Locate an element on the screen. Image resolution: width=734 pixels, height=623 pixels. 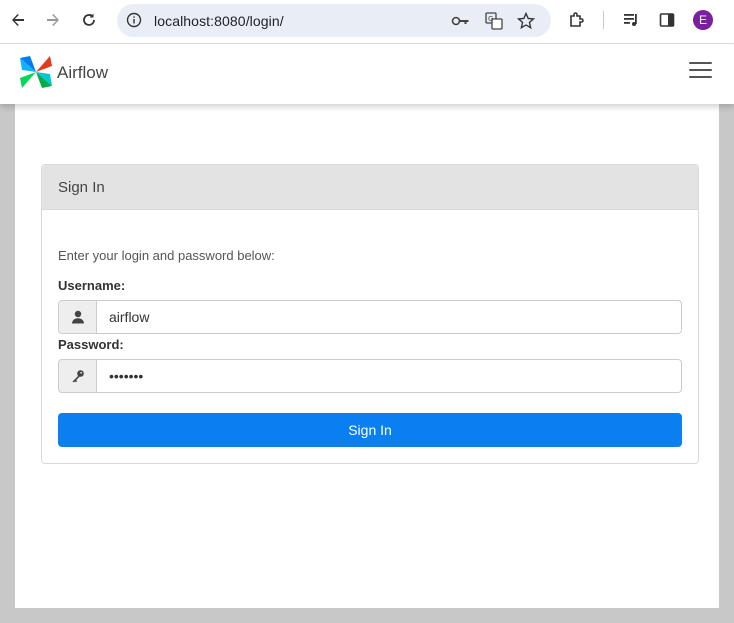
username-input is located at coordinates (389, 317).